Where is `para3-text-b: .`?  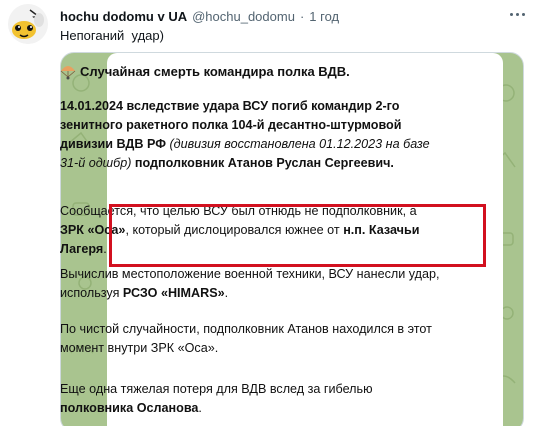 para3-text-b: . is located at coordinates (226, 293).